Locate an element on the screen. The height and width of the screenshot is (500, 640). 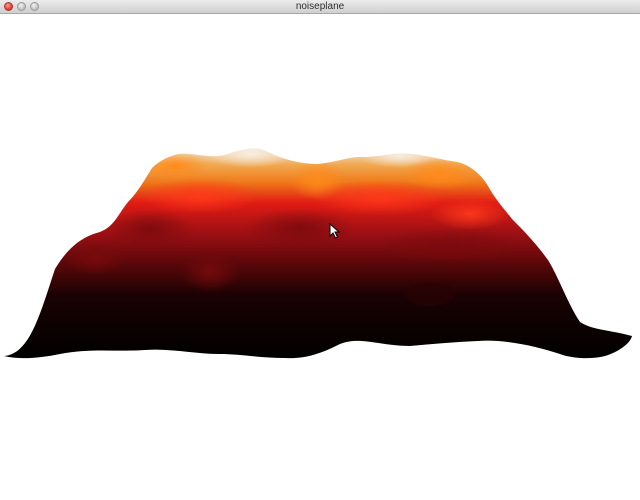
arrow-cursor-icon is located at coordinates (335, 231).